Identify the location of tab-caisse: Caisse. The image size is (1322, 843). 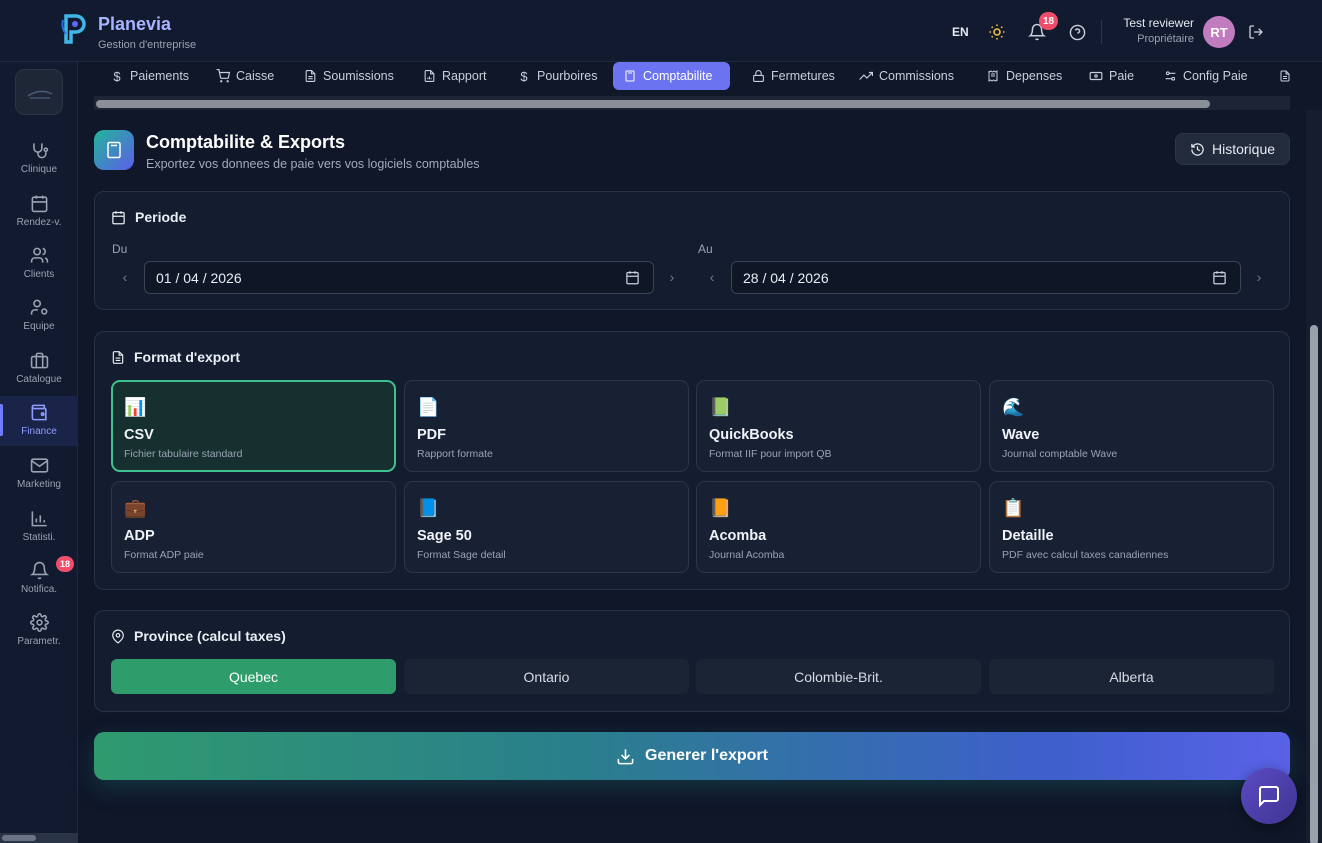
(245, 76).